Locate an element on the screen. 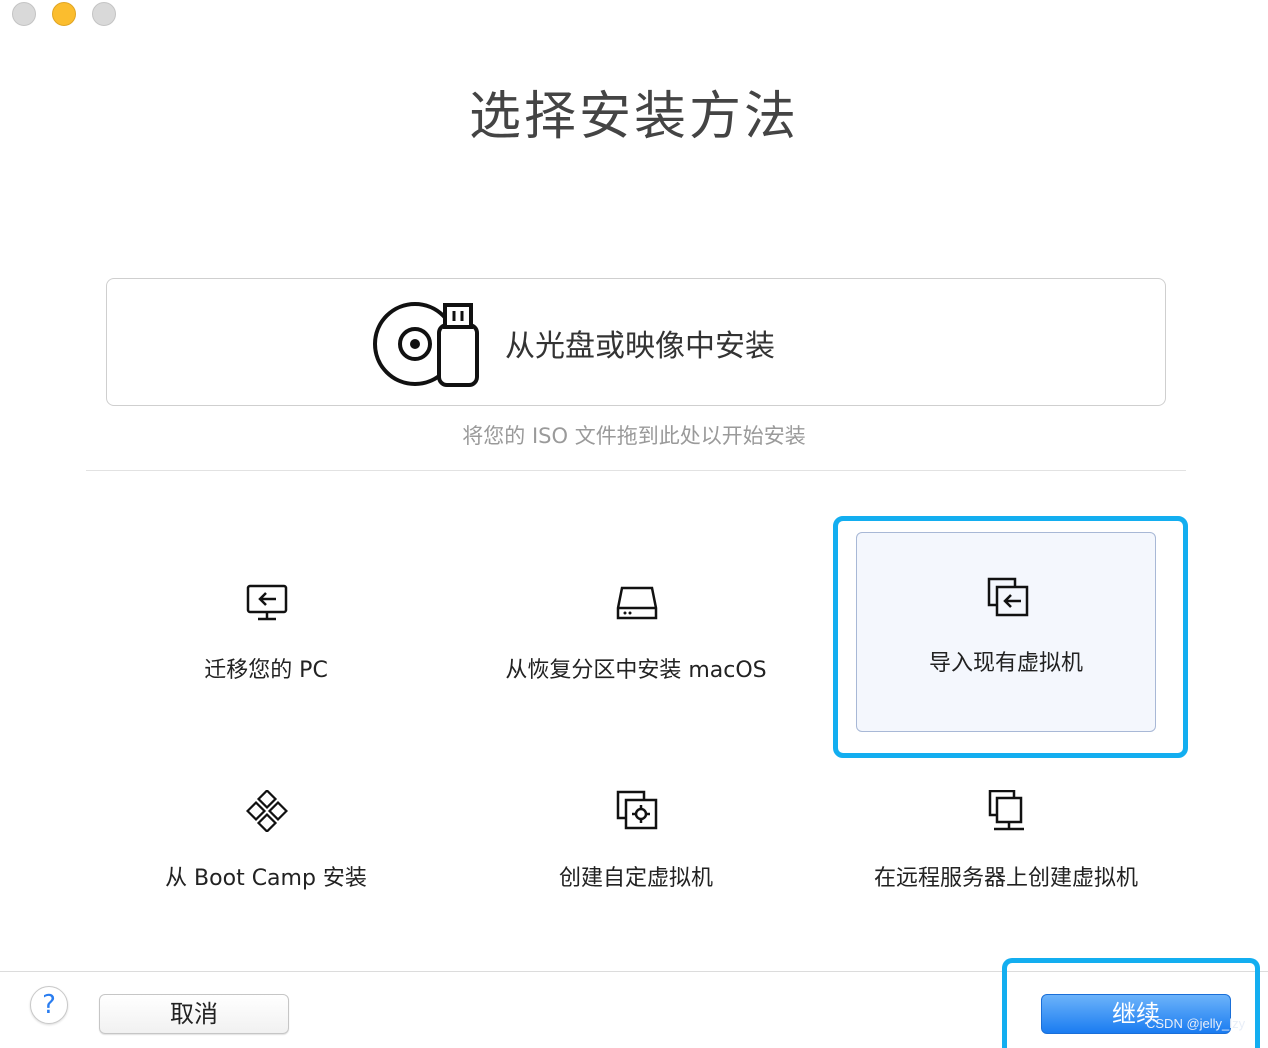 The width and height of the screenshot is (1268, 1048). install-from-disc-option: 从光盘或映像中安装 is located at coordinates (636, 342).